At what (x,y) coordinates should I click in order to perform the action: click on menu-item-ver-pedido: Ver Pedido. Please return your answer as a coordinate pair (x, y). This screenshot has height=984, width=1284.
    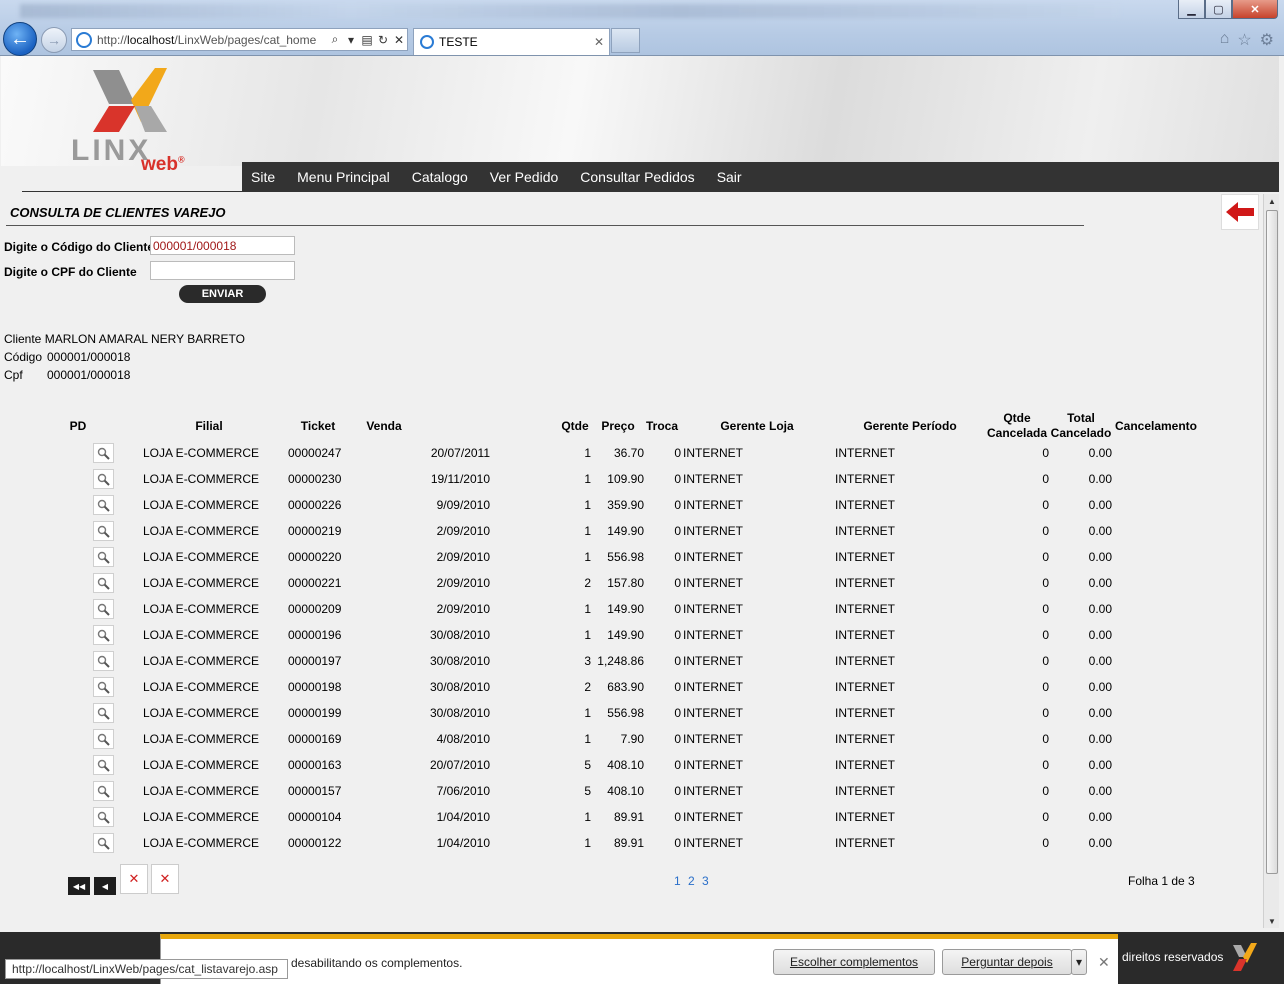
    Looking at the image, I should click on (524, 177).